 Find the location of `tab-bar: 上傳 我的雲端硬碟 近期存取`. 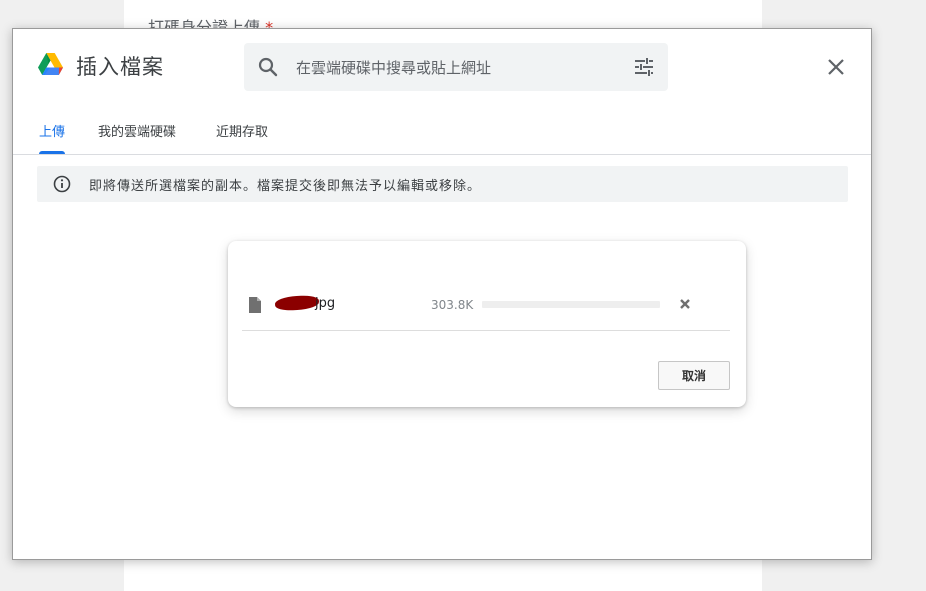

tab-bar: 上傳 我的雲端硬碟 近期存取 is located at coordinates (442, 132).